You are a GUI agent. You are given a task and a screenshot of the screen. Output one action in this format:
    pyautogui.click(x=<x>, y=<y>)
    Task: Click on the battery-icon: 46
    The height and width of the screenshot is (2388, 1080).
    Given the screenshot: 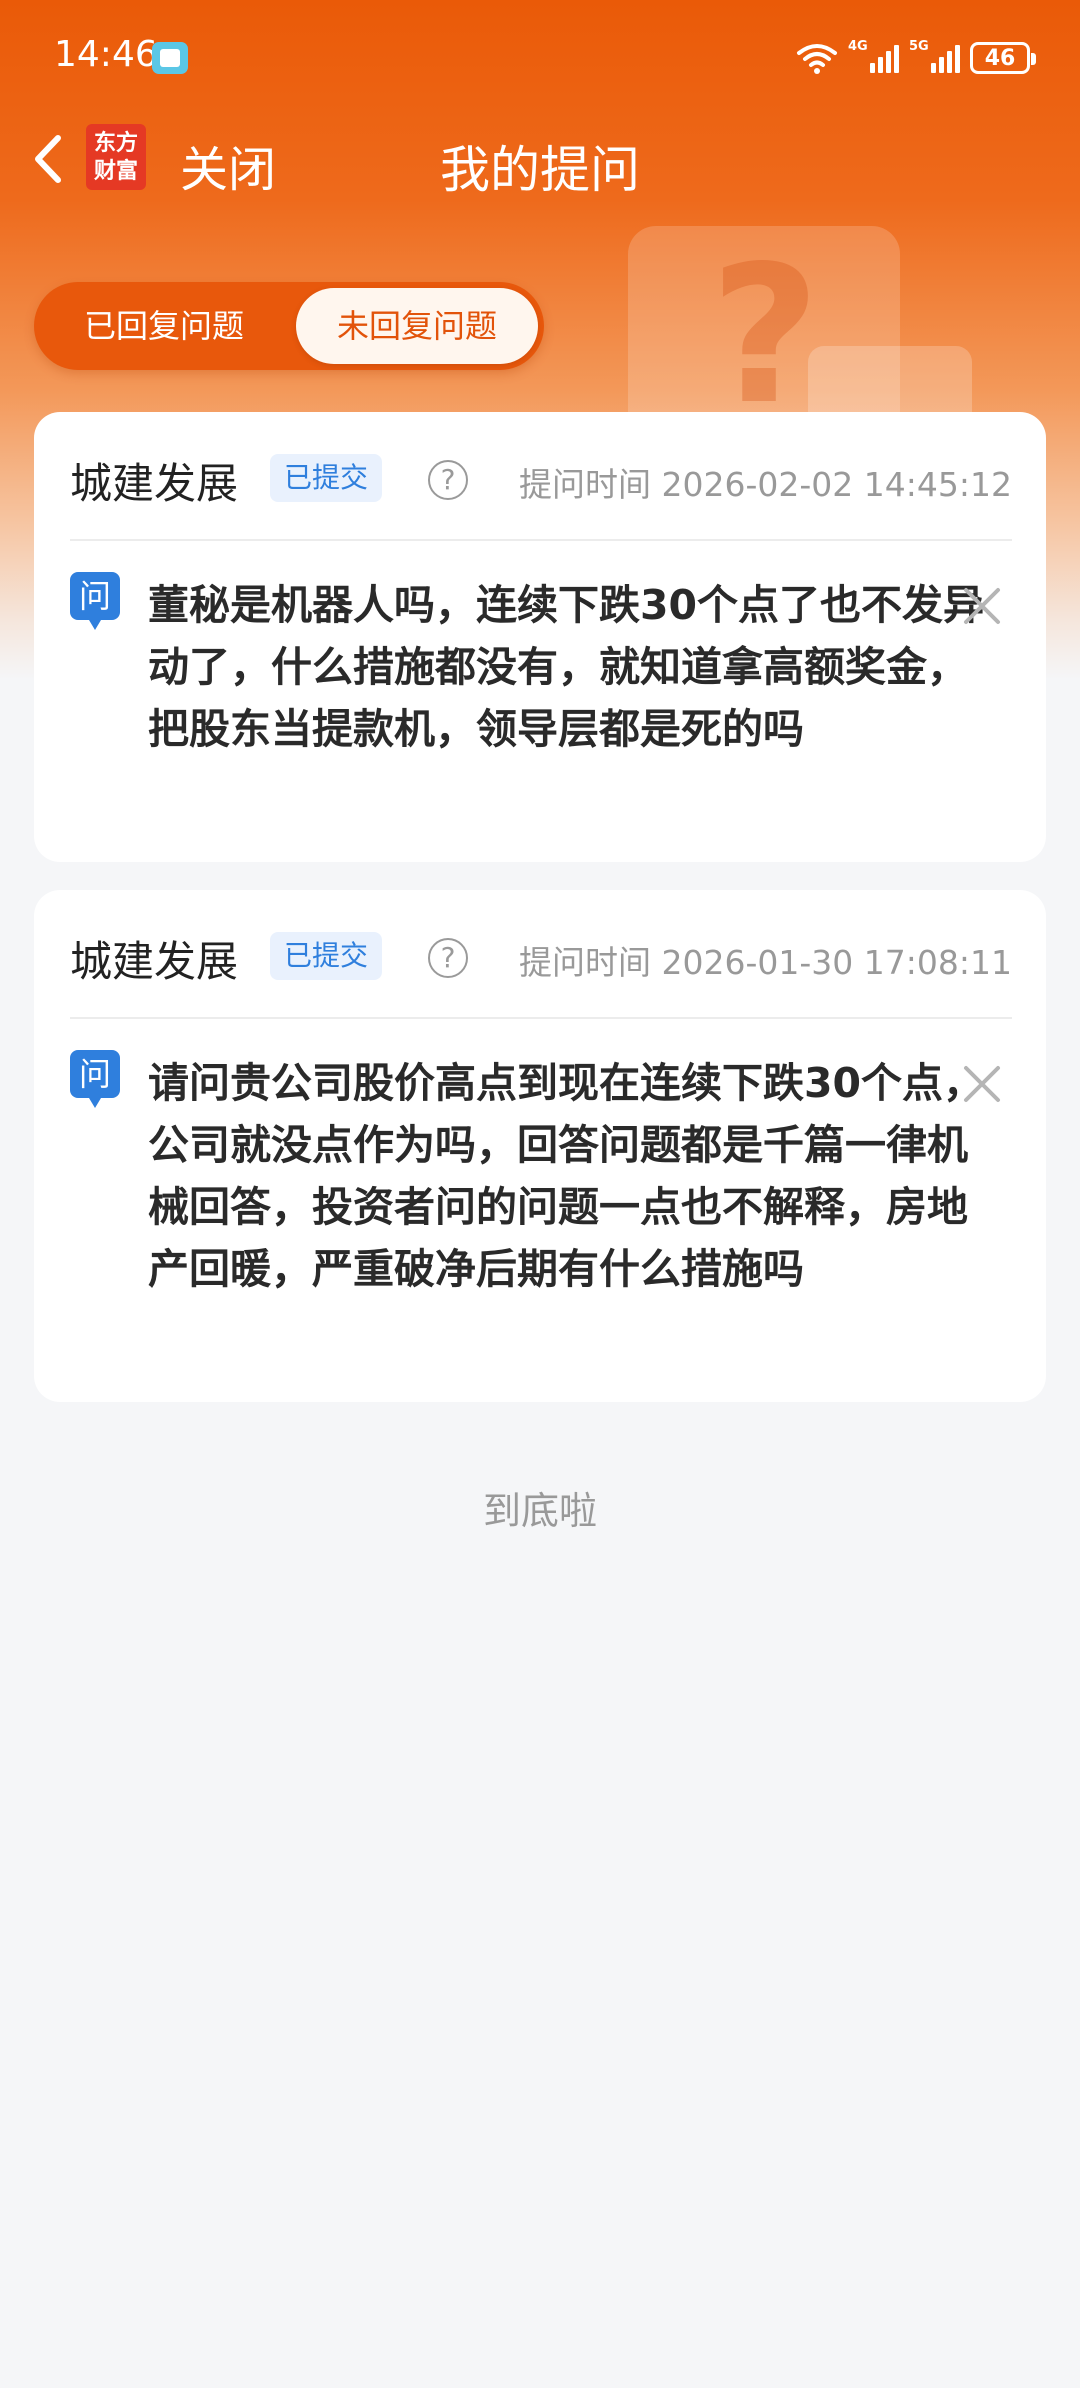 What is the action you would take?
    pyautogui.click(x=1003, y=58)
    